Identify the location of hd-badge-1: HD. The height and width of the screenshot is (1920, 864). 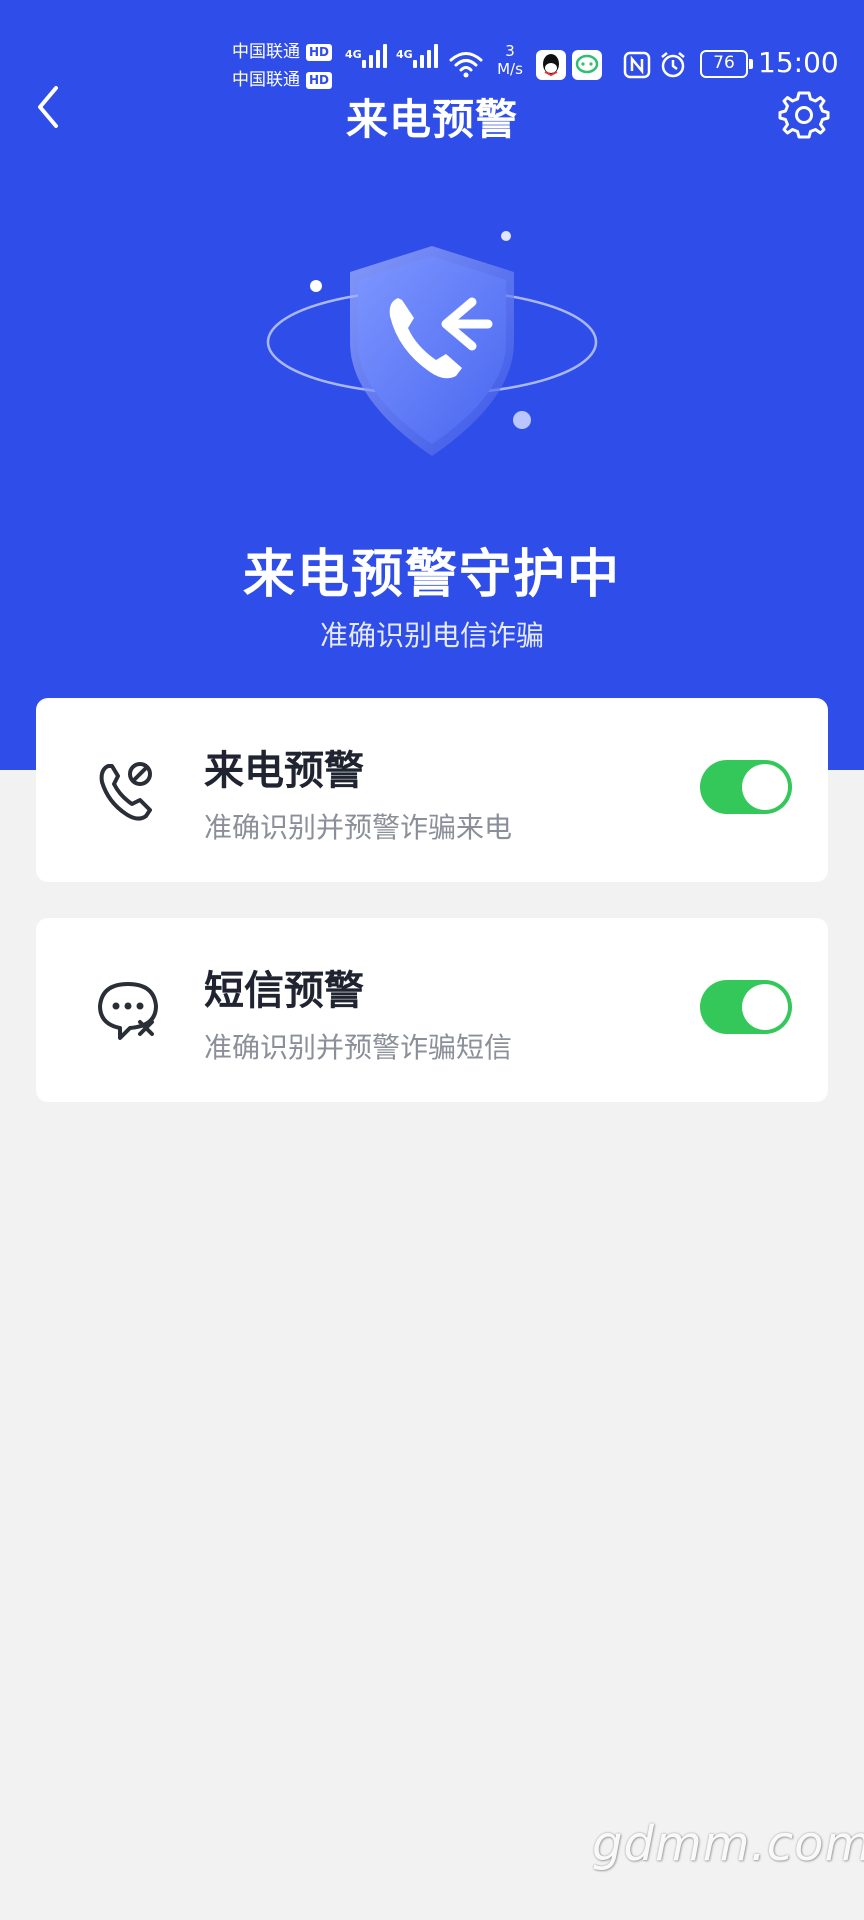
(319, 52).